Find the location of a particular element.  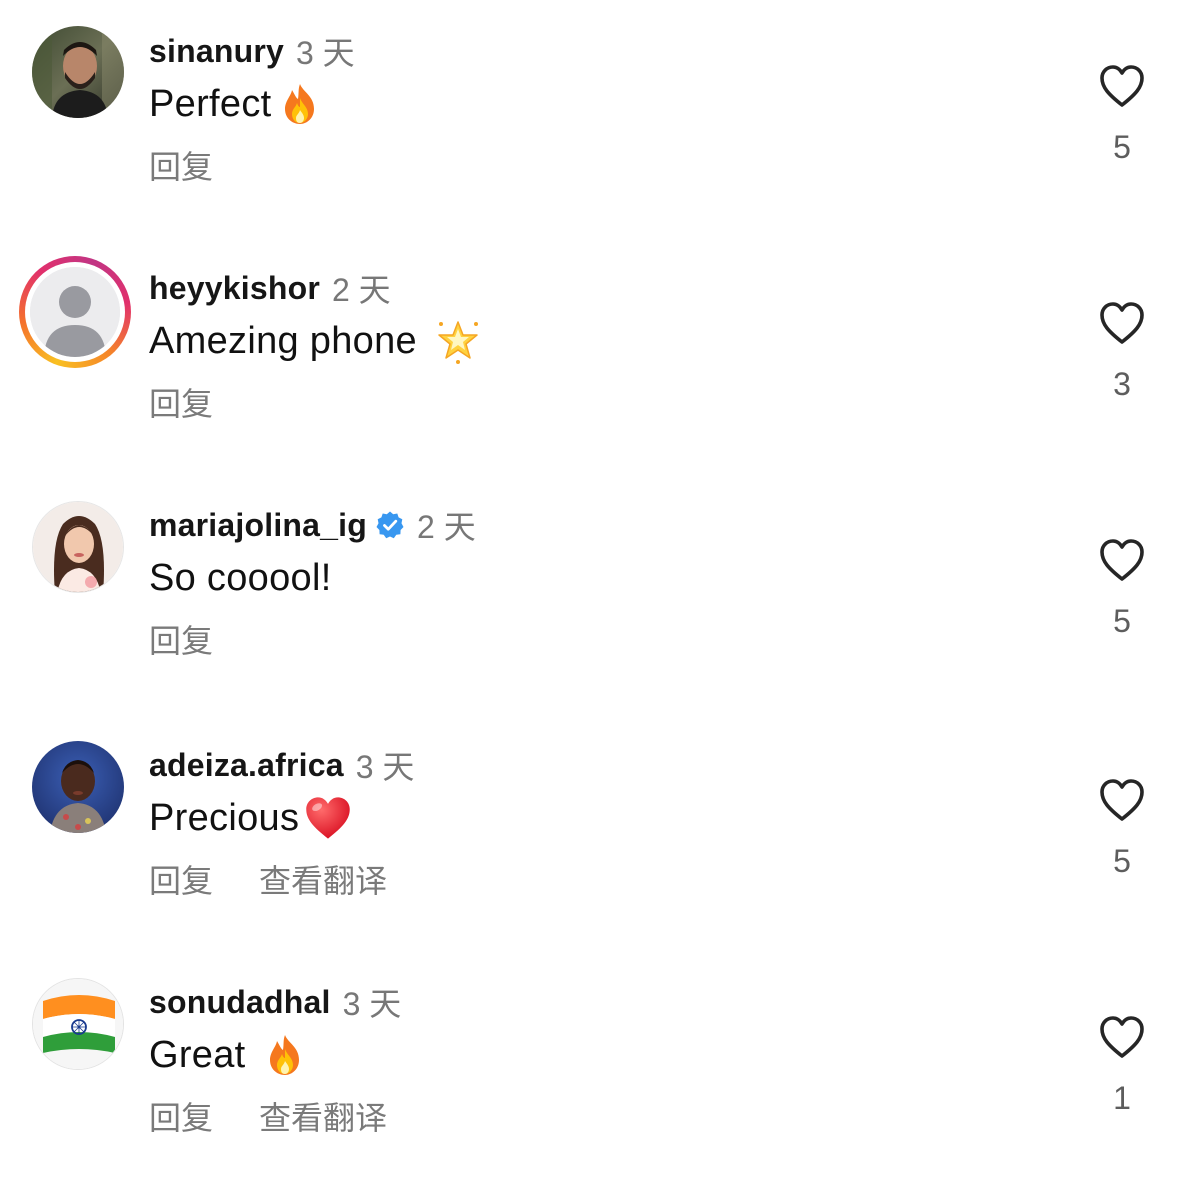

username: adeiza.africa is located at coordinates (246, 765).